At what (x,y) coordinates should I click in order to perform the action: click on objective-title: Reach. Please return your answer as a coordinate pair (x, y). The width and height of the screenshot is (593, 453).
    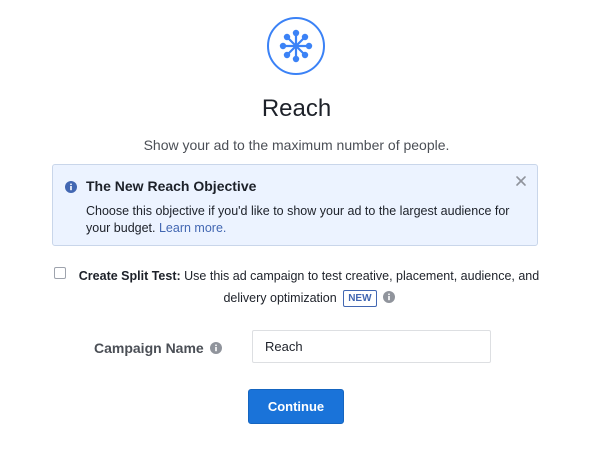
    Looking at the image, I should click on (296, 108).